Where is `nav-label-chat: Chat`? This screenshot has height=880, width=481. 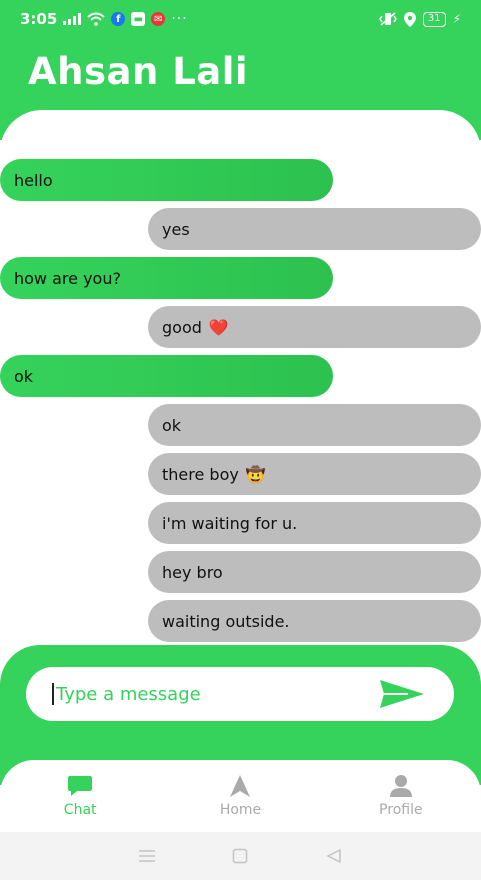 nav-label-chat: Chat is located at coordinates (80, 810).